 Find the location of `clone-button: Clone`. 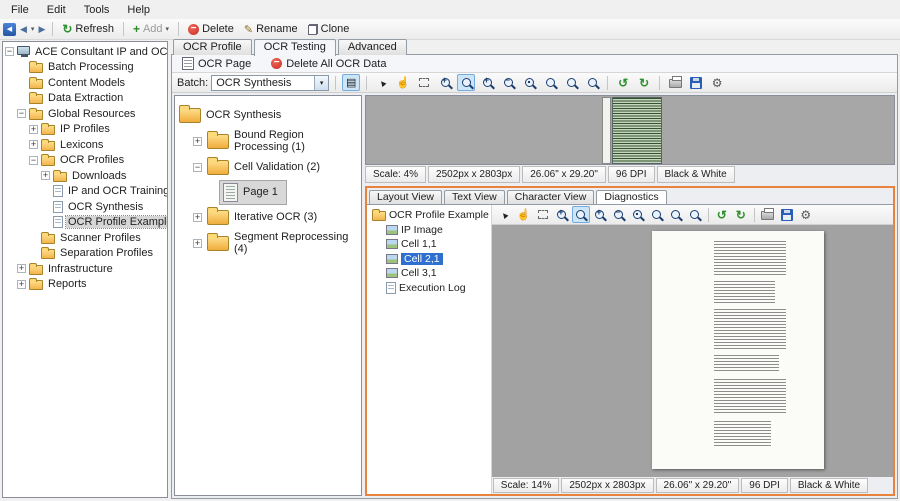

clone-button: Clone is located at coordinates (329, 29).